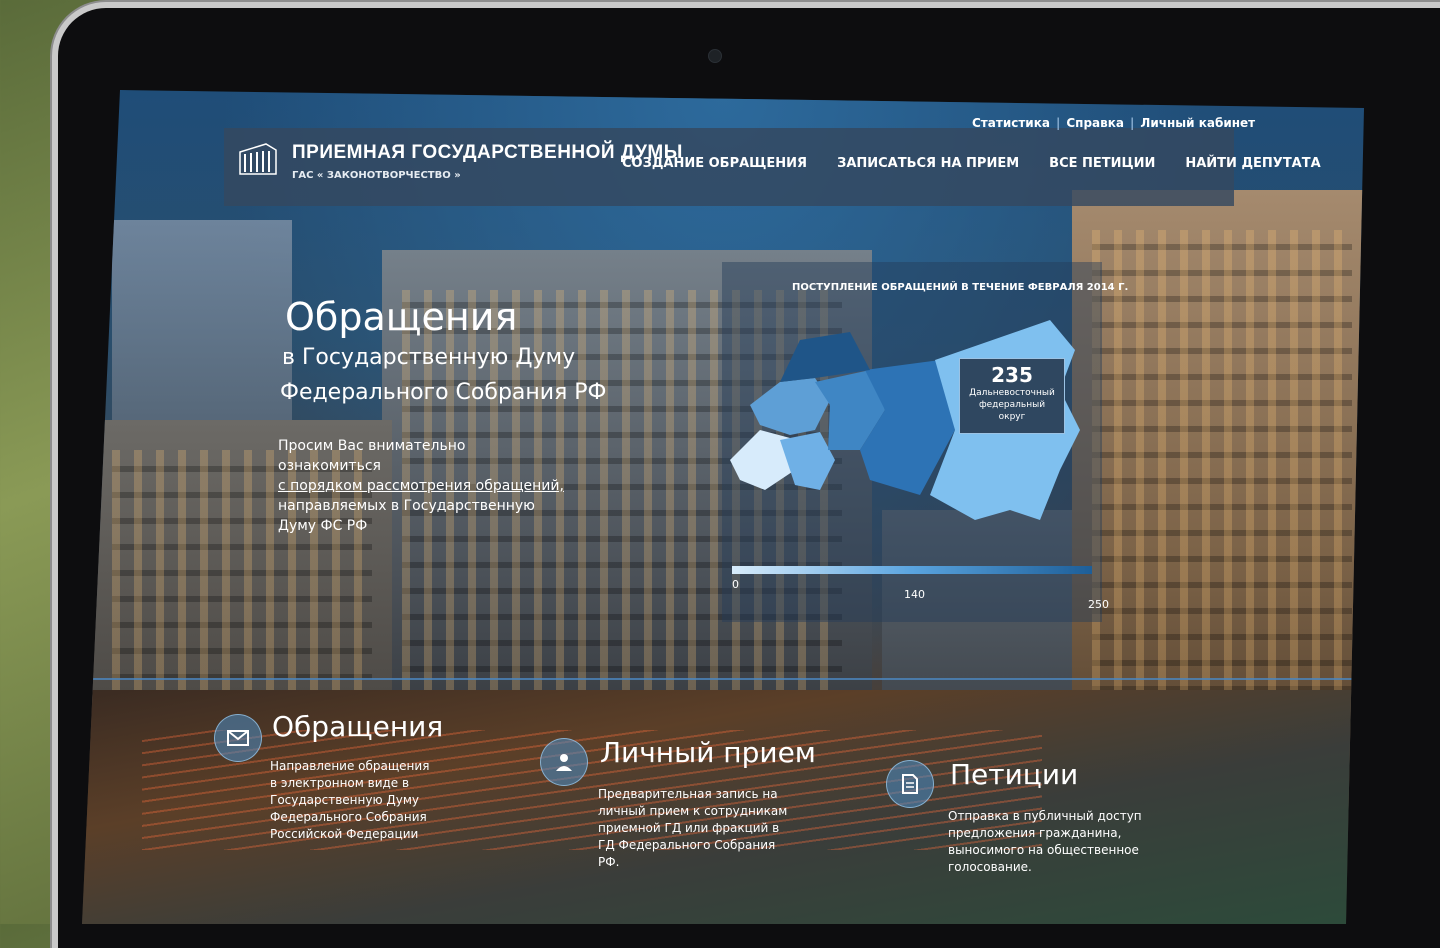 Image resolution: width=1440 pixels, height=948 pixels. I want to click on person-icon, so click(564, 762).